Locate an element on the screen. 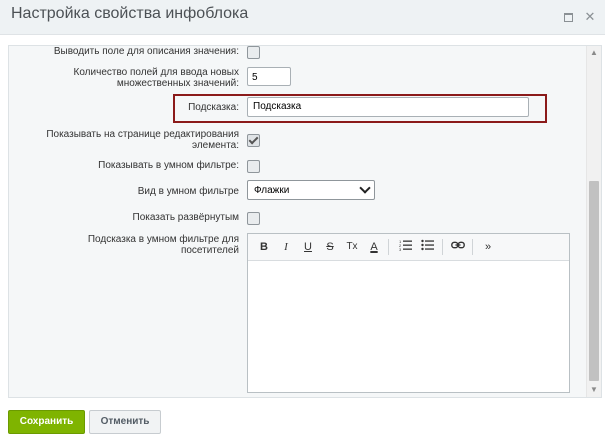 This screenshot has width=605, height=440. cancel-button: Отменить is located at coordinates (125, 422).